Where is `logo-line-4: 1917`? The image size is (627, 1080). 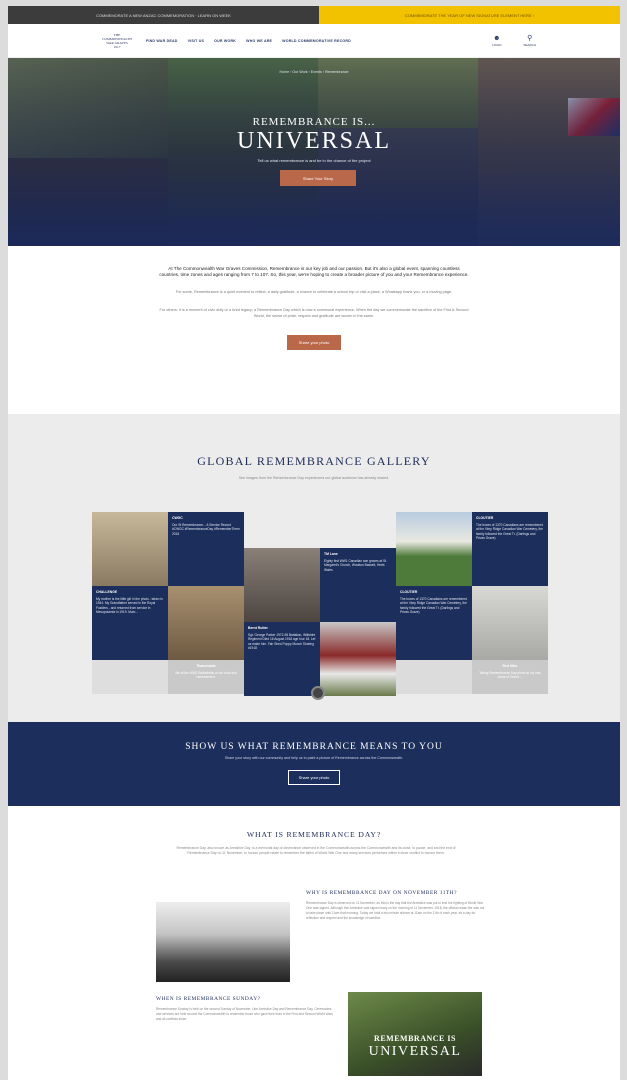 logo-line-4: 1917 is located at coordinates (117, 46).